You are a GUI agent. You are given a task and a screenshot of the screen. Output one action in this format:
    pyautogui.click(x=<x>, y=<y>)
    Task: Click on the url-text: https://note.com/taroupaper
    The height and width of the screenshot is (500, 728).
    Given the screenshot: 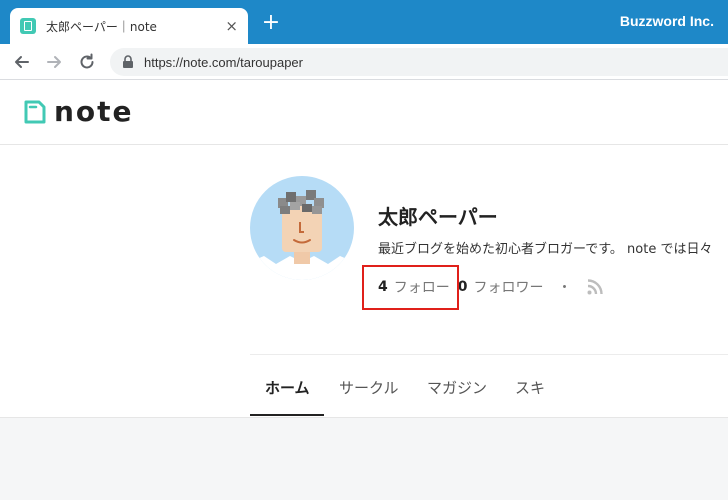 What is the action you would take?
    pyautogui.click(x=223, y=62)
    